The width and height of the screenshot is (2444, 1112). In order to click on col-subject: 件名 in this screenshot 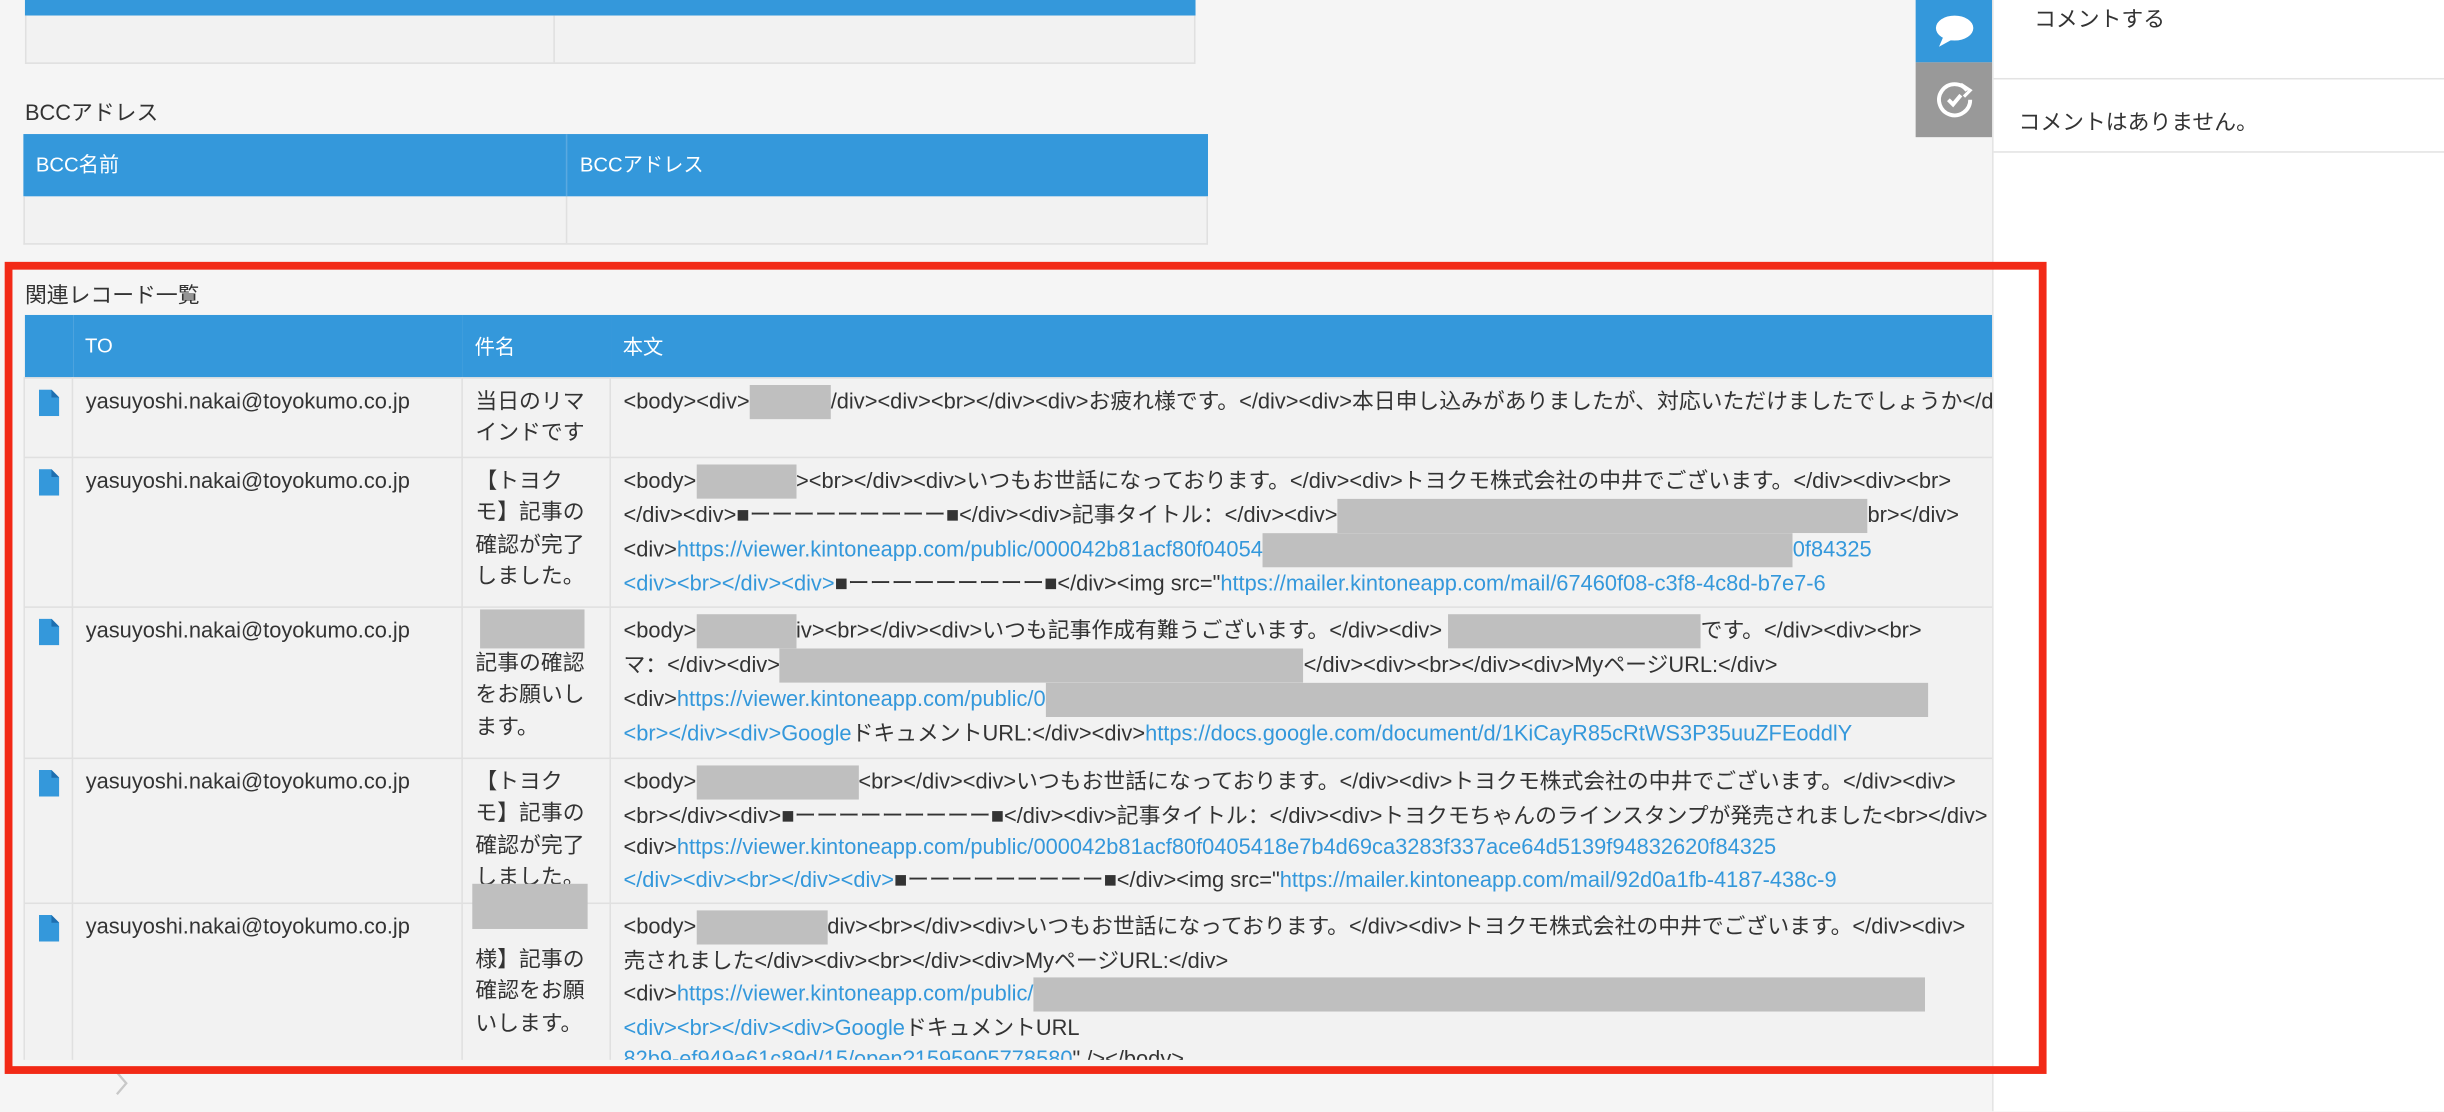, I will do `click(536, 346)`.